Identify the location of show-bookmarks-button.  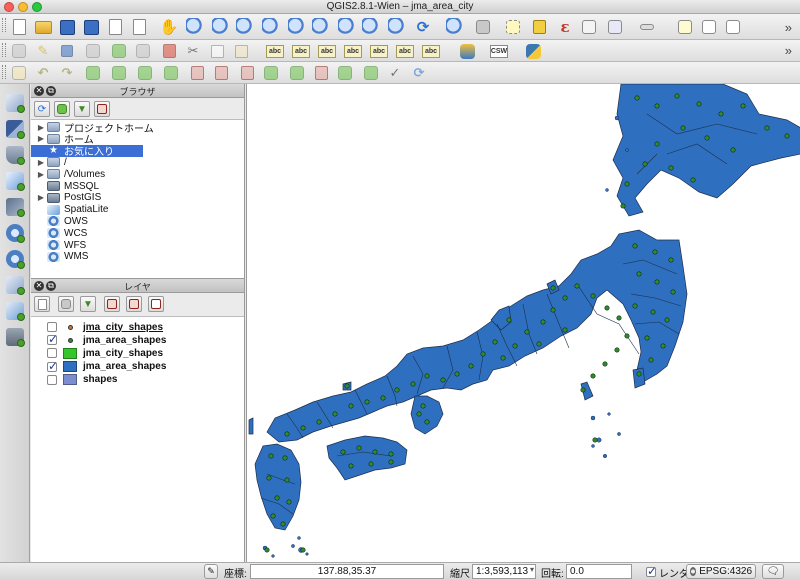
(733, 27).